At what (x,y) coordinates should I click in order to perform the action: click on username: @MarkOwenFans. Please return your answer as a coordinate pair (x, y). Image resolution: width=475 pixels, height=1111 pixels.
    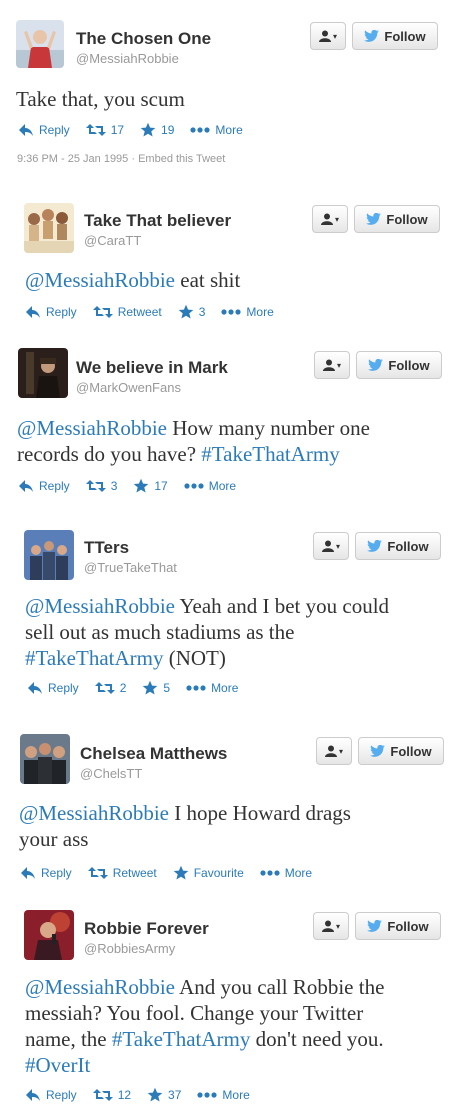
    Looking at the image, I should click on (128, 387).